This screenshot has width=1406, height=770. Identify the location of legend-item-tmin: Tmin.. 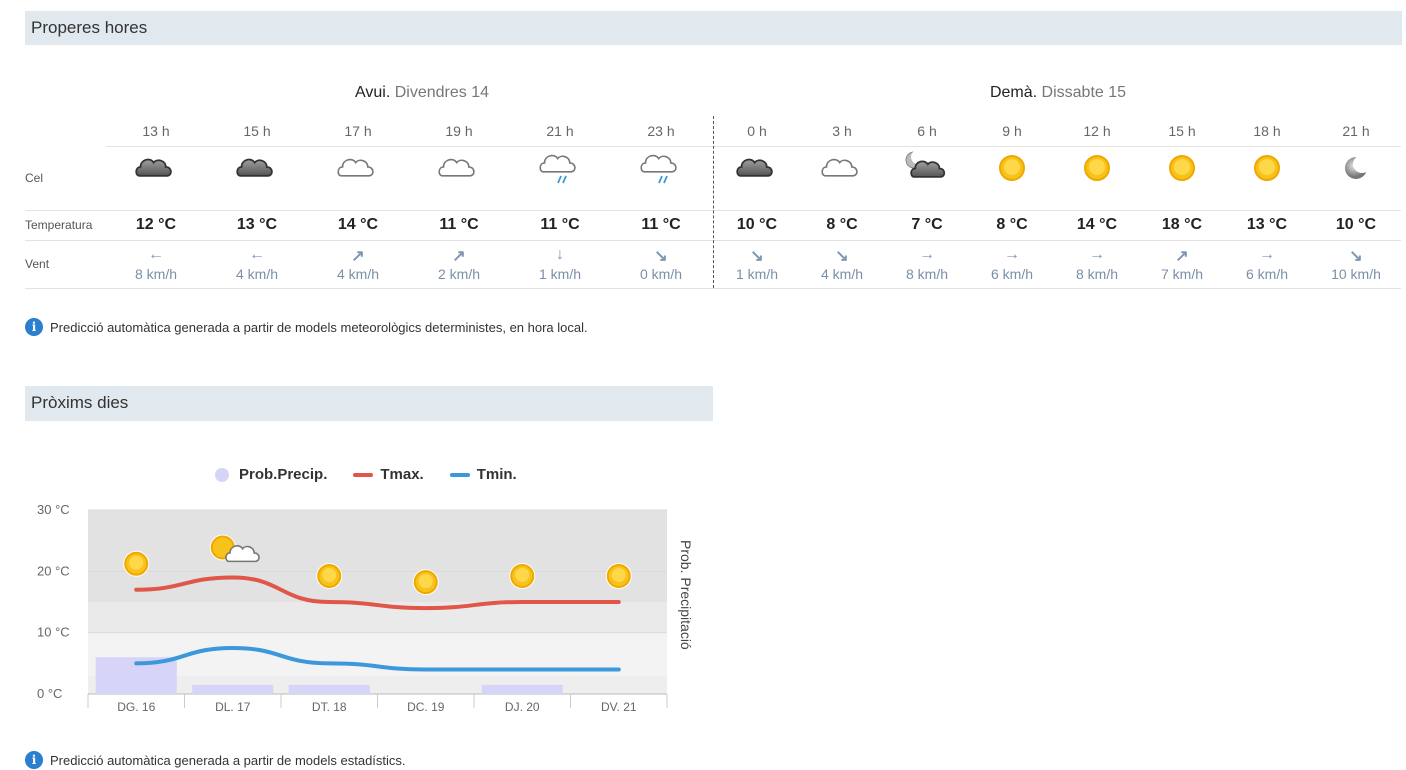
(483, 474).